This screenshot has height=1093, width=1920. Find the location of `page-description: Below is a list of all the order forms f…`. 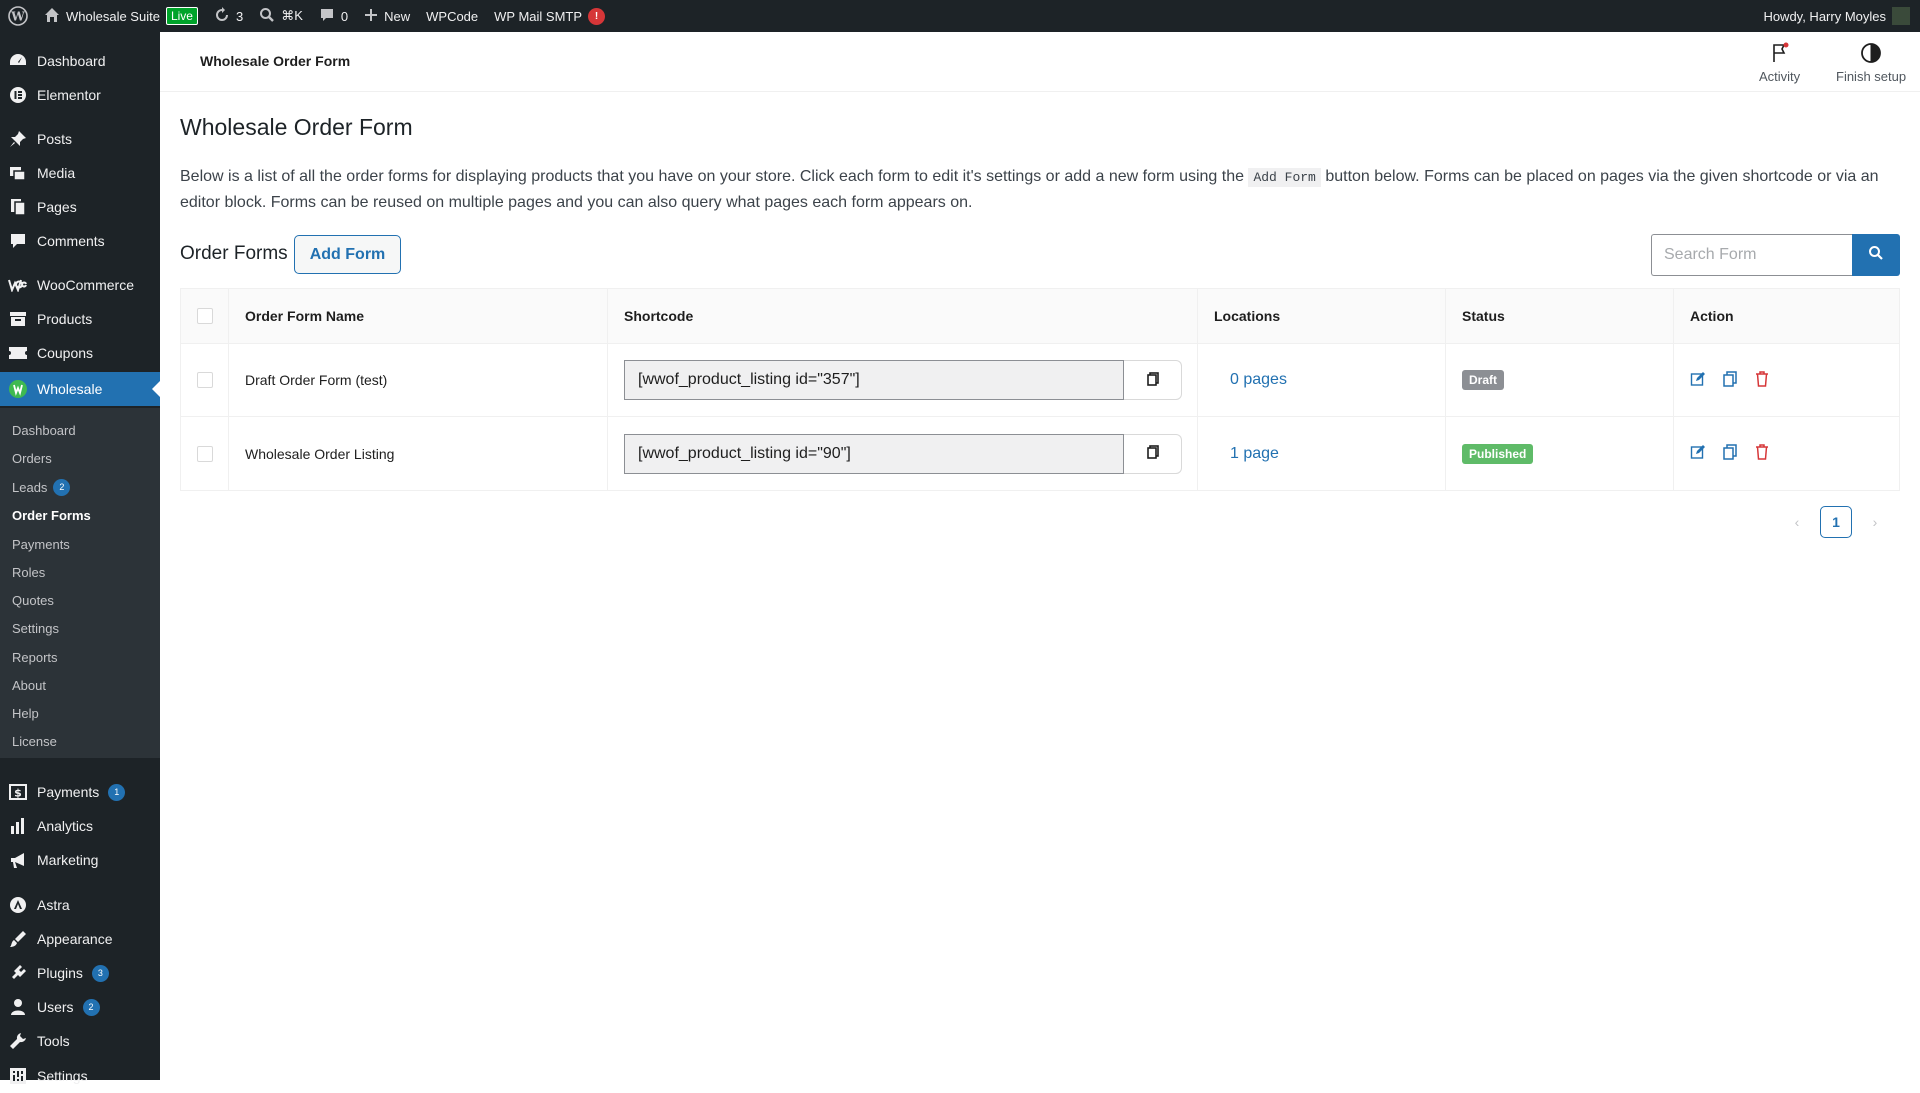

page-description: Below is a list of all the order forms f… is located at coordinates (1040, 189).